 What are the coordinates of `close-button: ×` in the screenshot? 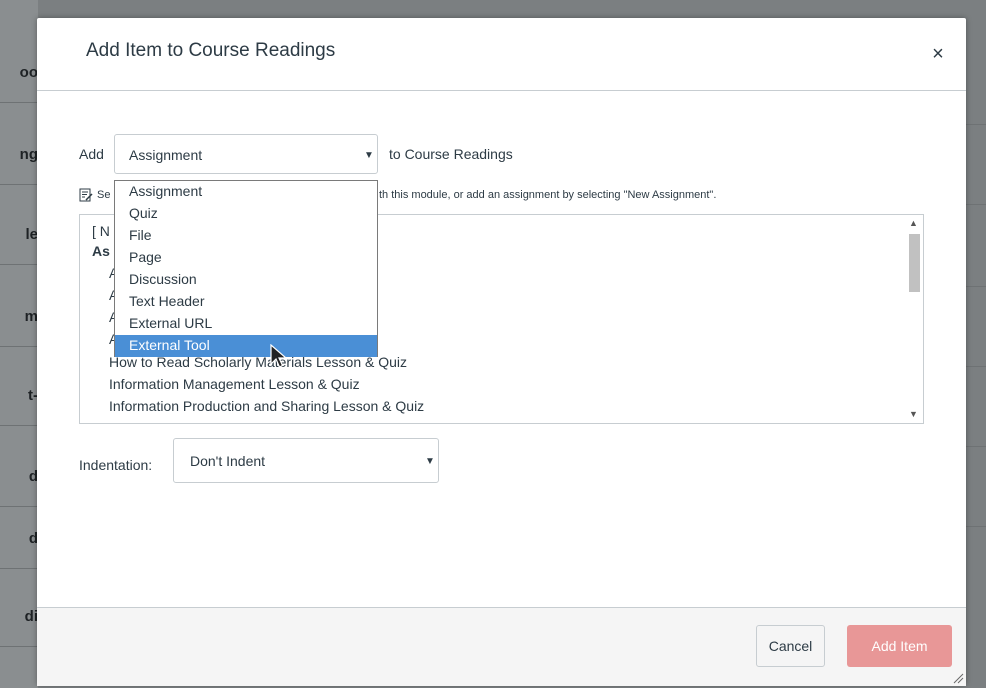 It's located at (938, 54).